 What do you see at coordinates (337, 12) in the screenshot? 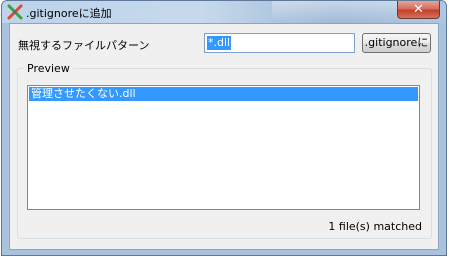
I see `background-blur` at bounding box center [337, 12].